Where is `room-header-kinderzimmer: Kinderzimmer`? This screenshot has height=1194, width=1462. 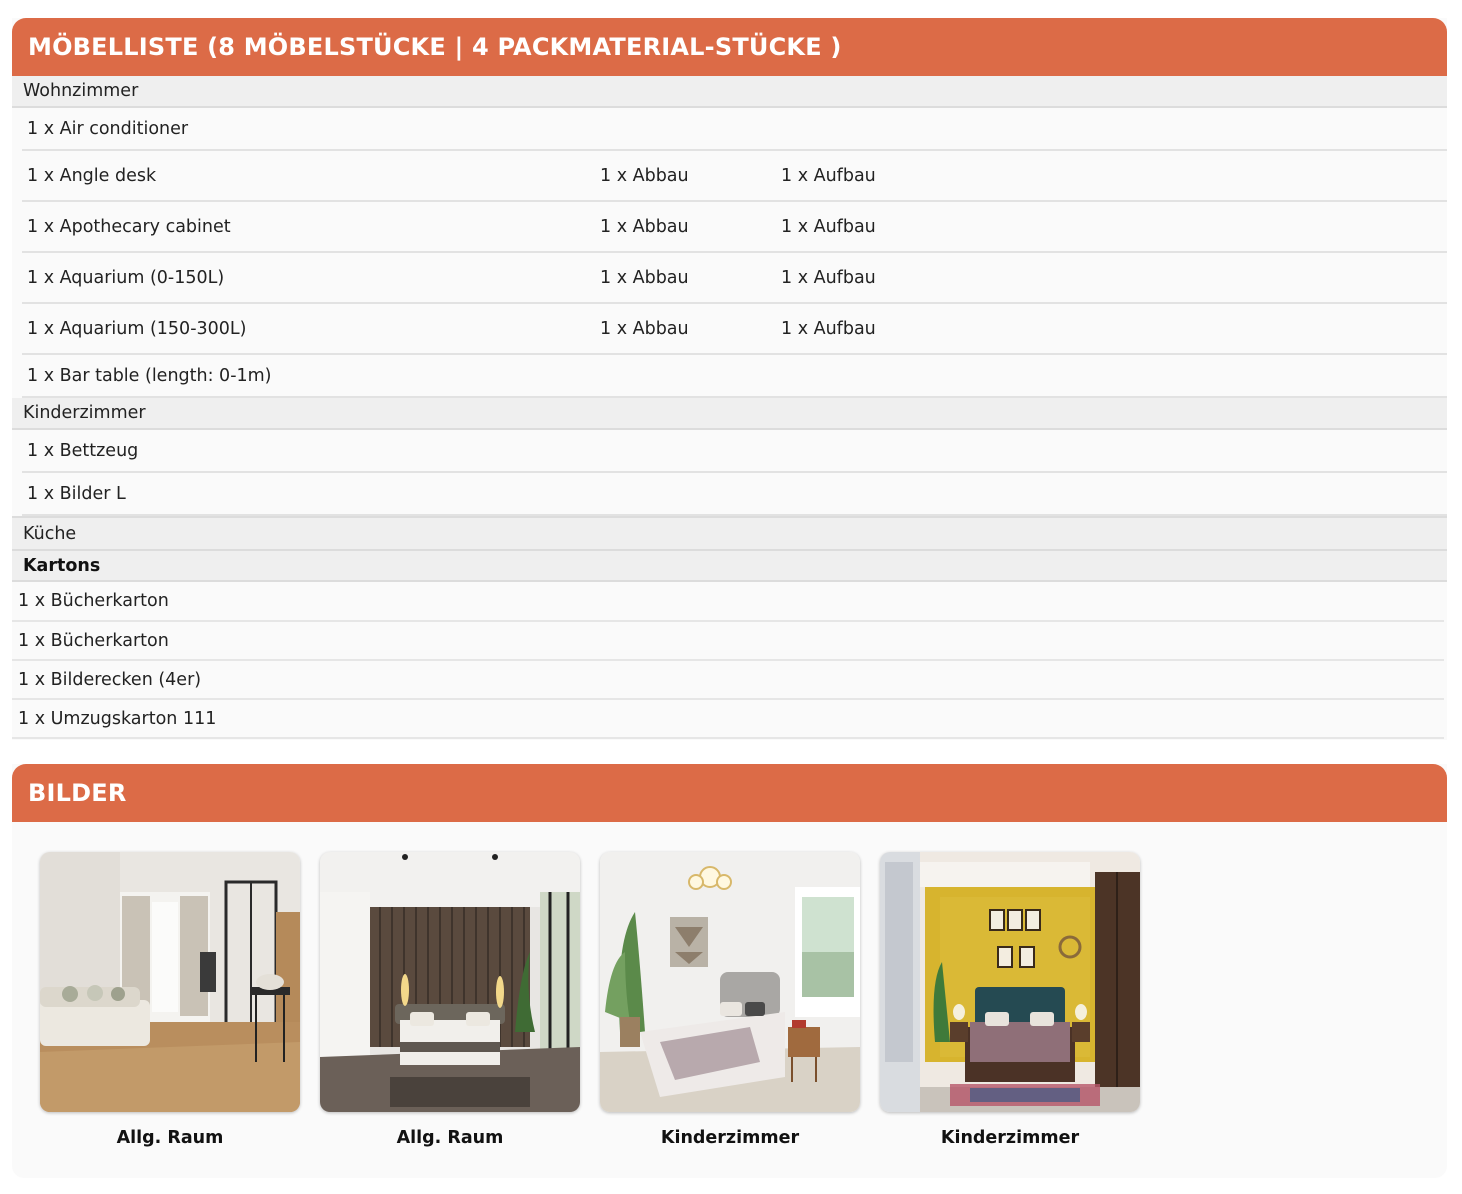 room-header-kinderzimmer: Kinderzimmer is located at coordinates (729, 414).